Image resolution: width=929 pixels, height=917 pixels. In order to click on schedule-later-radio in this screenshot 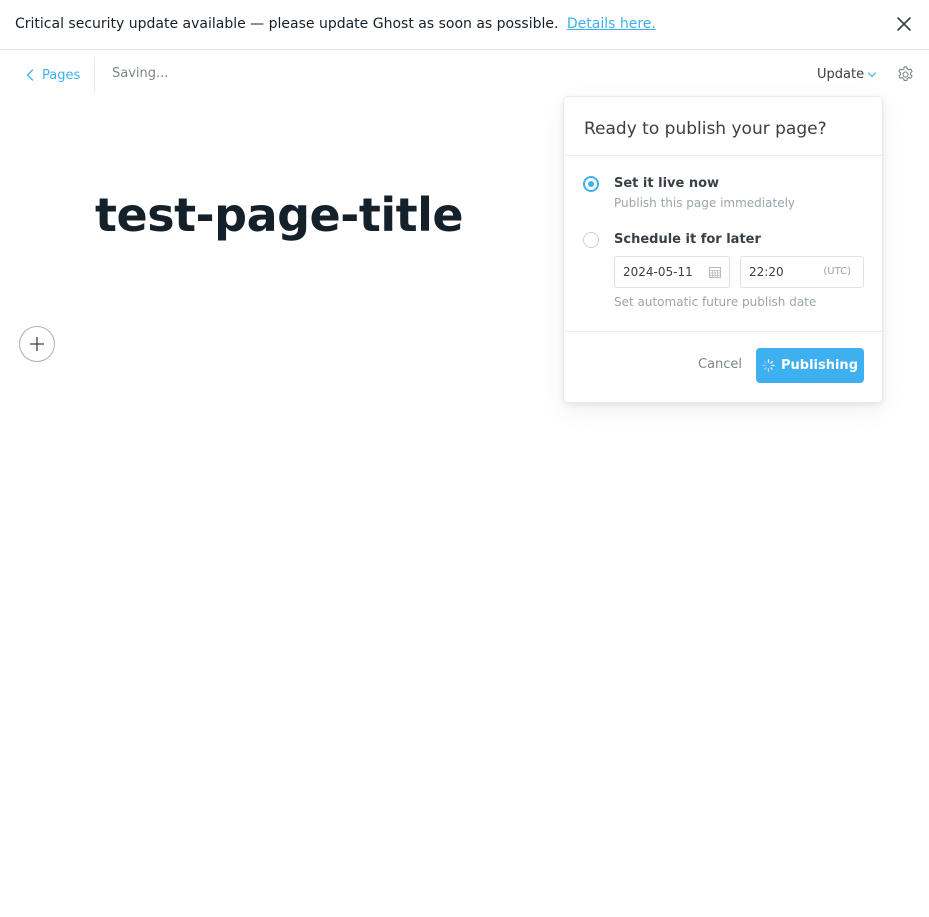, I will do `click(591, 240)`.